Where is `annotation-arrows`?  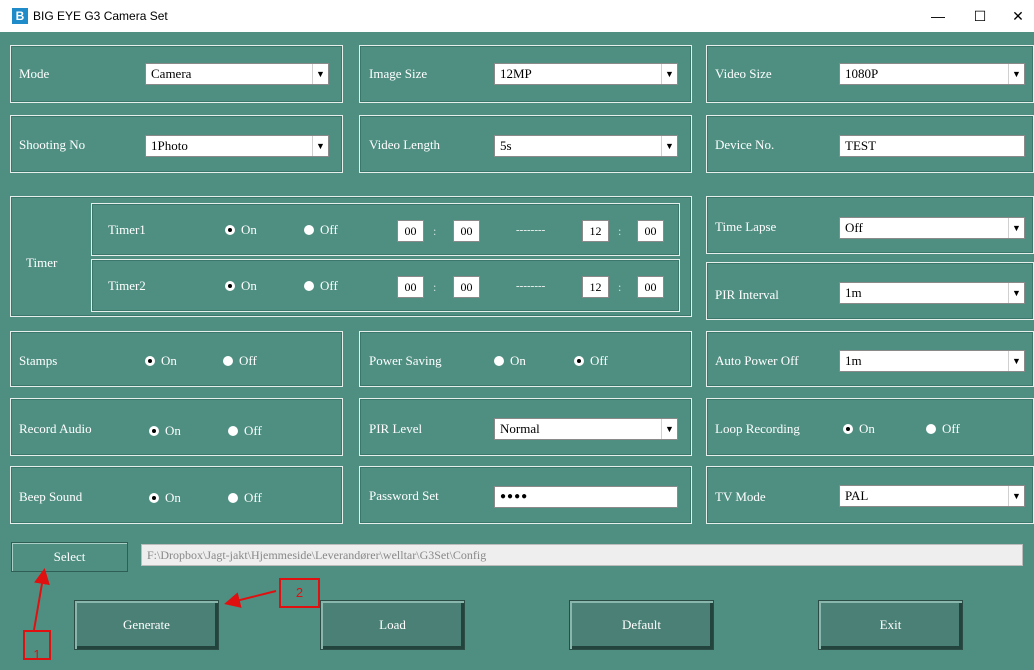
annotation-arrows is located at coordinates (155, 599).